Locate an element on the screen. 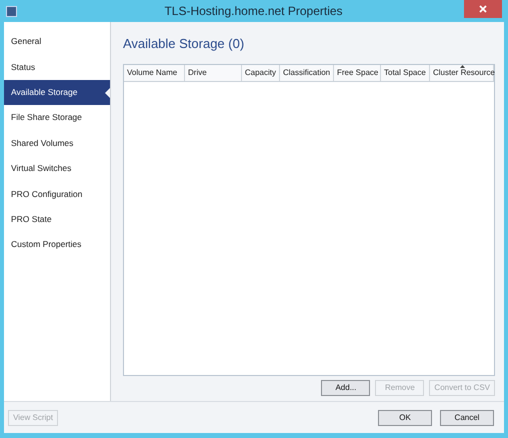 The width and height of the screenshot is (508, 438). close-icon is located at coordinates (483, 9).